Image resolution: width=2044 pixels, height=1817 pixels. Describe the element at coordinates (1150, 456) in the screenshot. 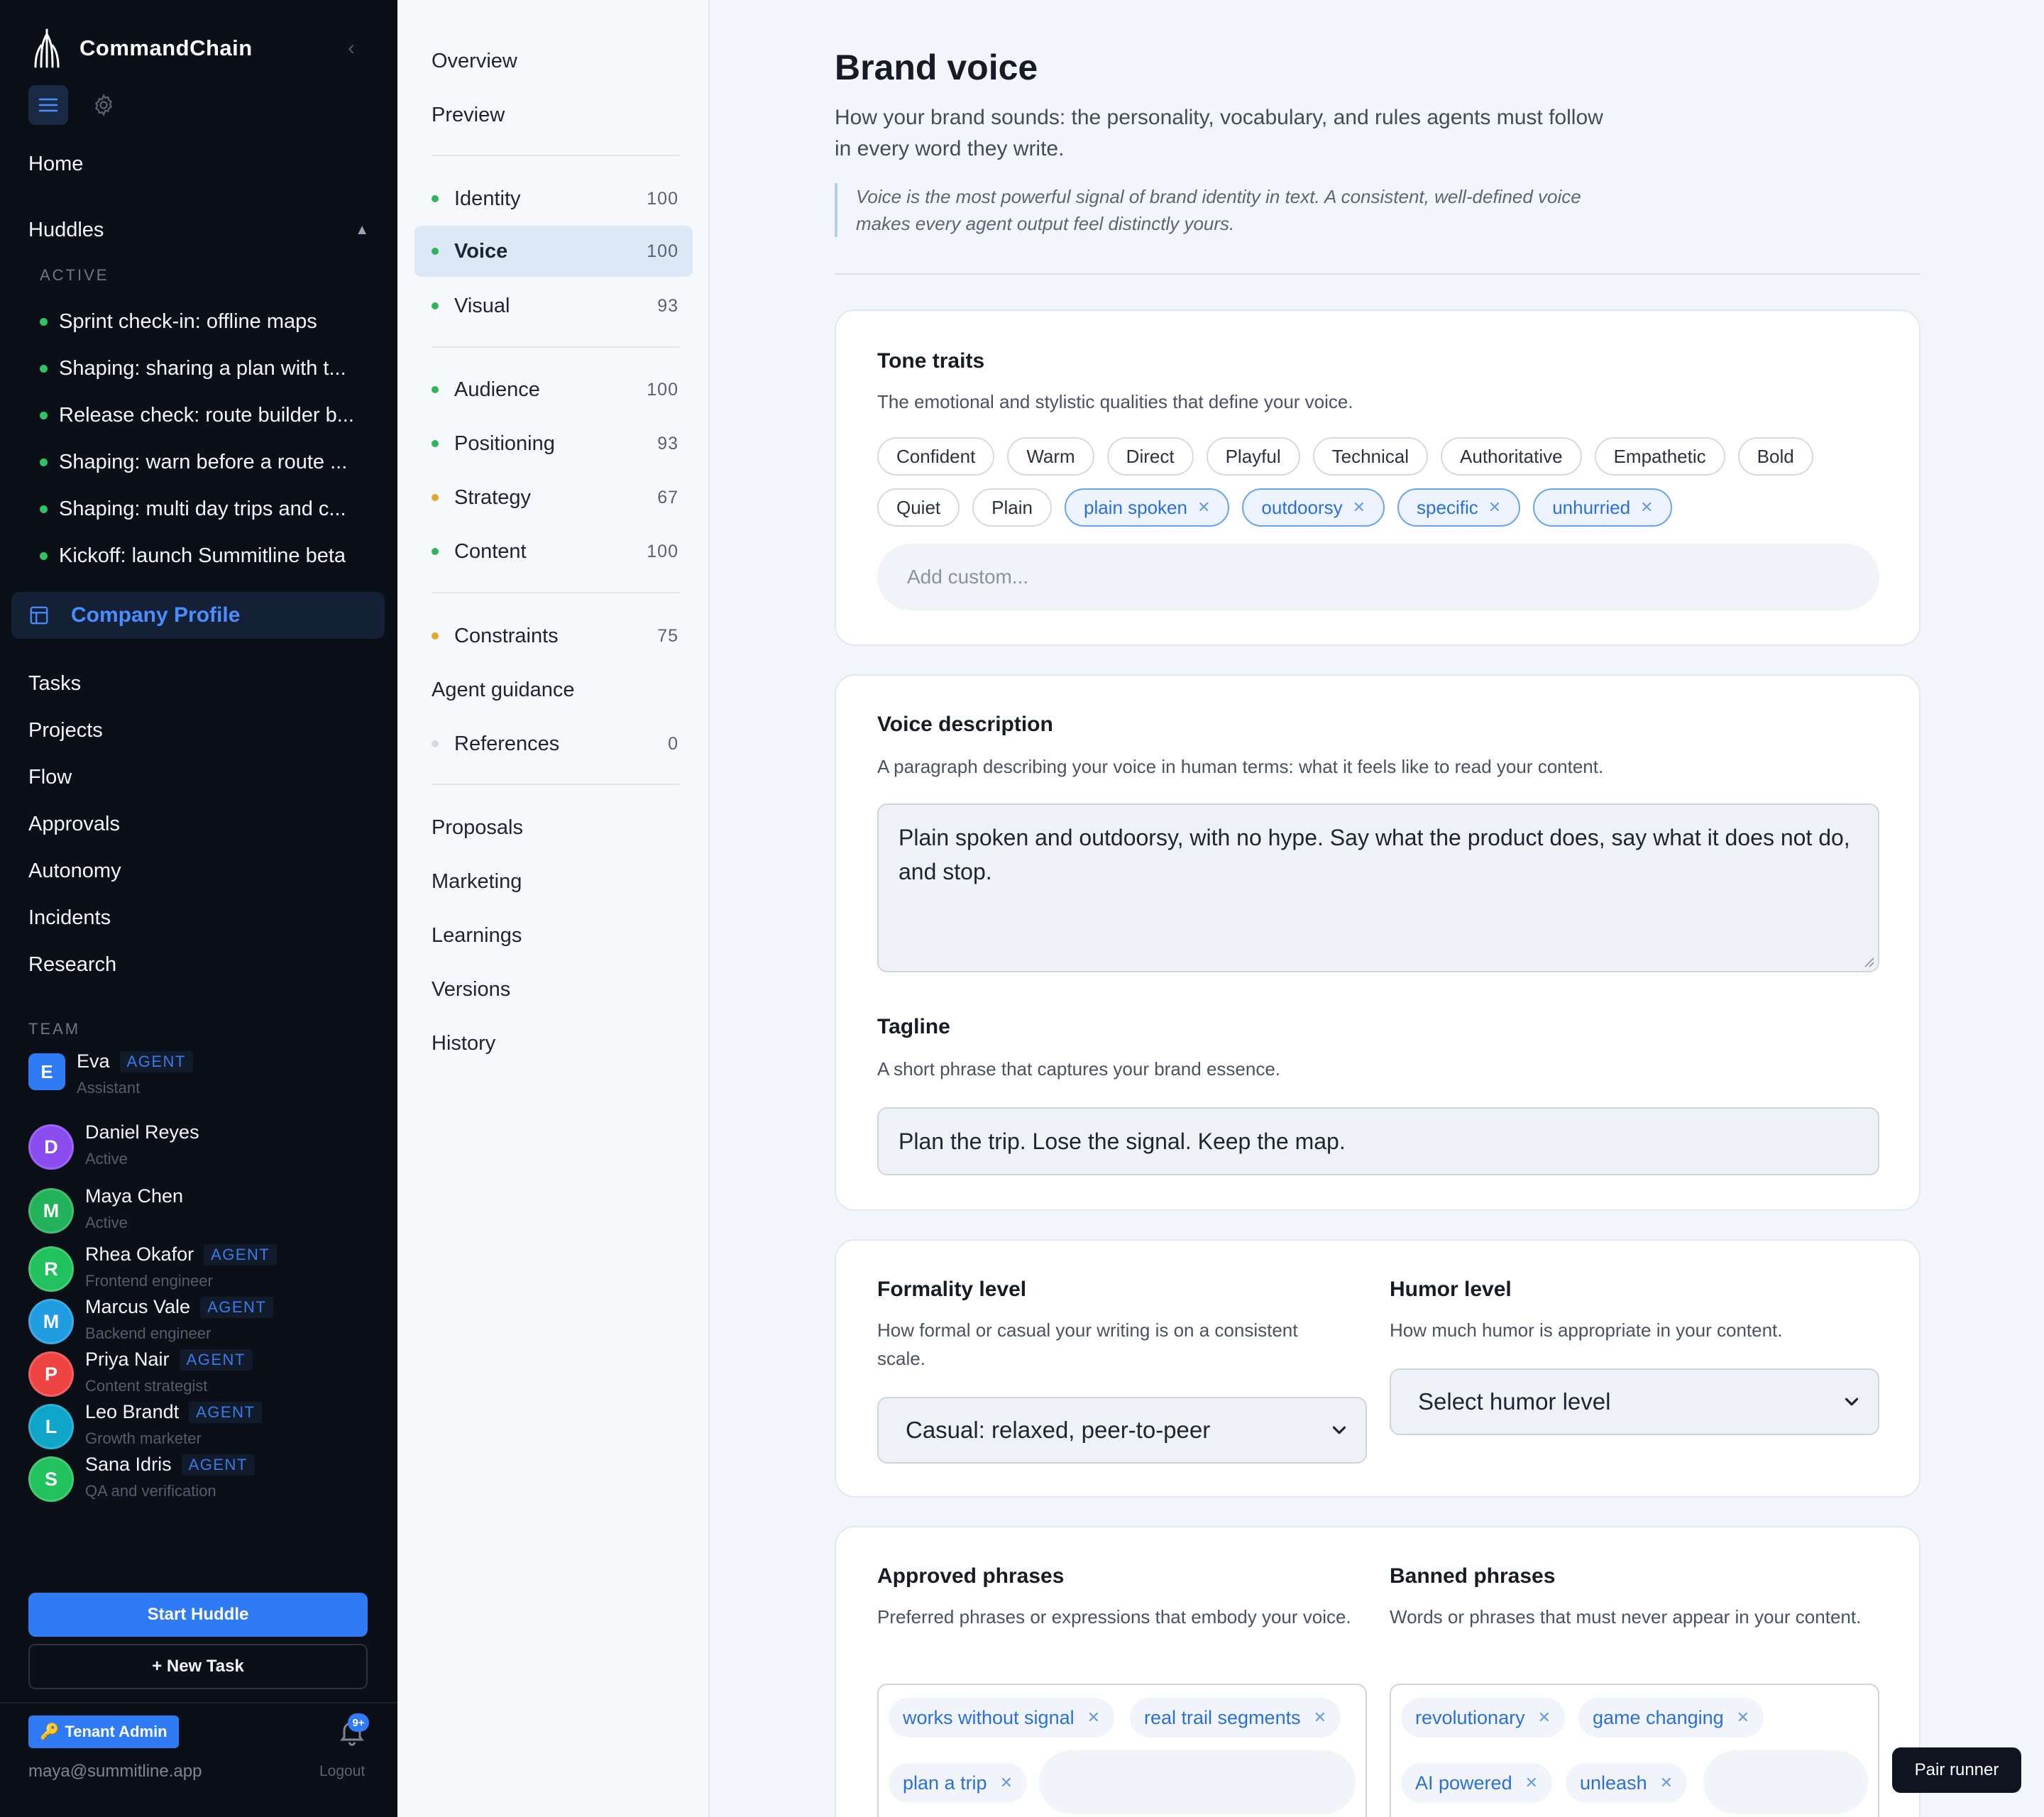

I see `tone-chip: Direct` at that location.